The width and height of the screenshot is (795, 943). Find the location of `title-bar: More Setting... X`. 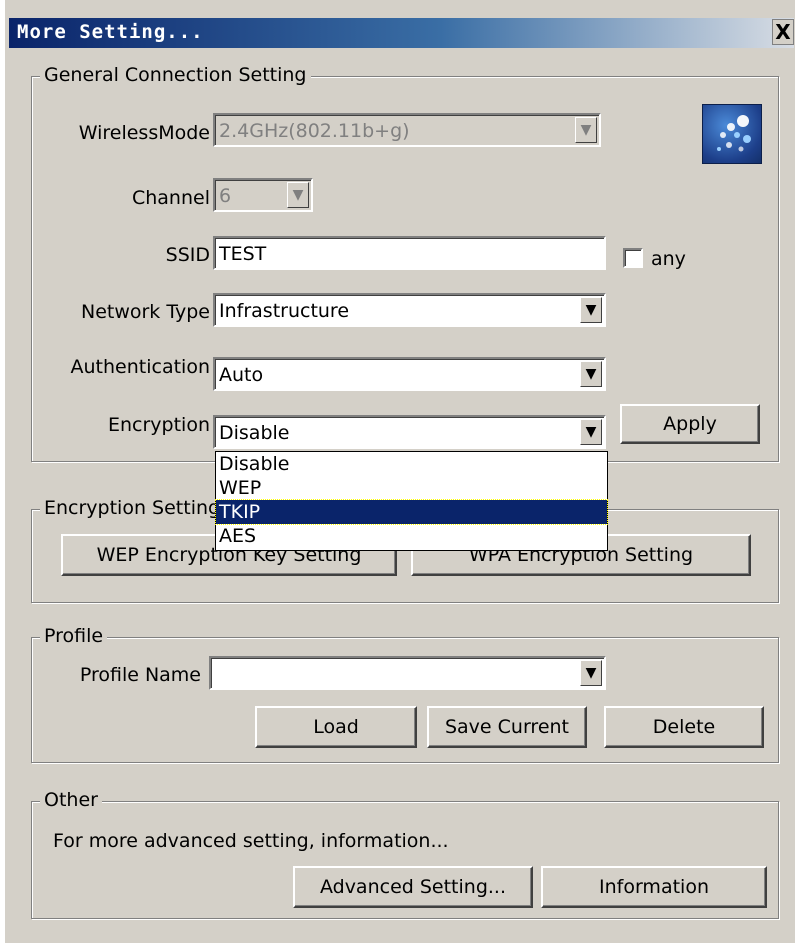

title-bar: More Setting... X is located at coordinates (401, 33).